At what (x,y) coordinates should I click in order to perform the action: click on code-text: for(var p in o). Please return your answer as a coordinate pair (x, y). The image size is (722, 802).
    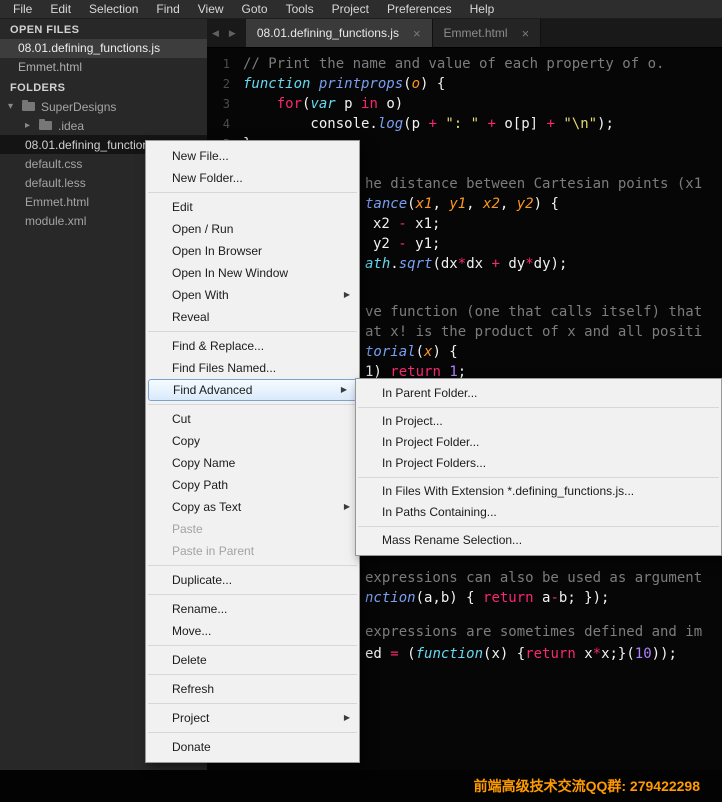
    Looking at the image, I should click on (323, 104).